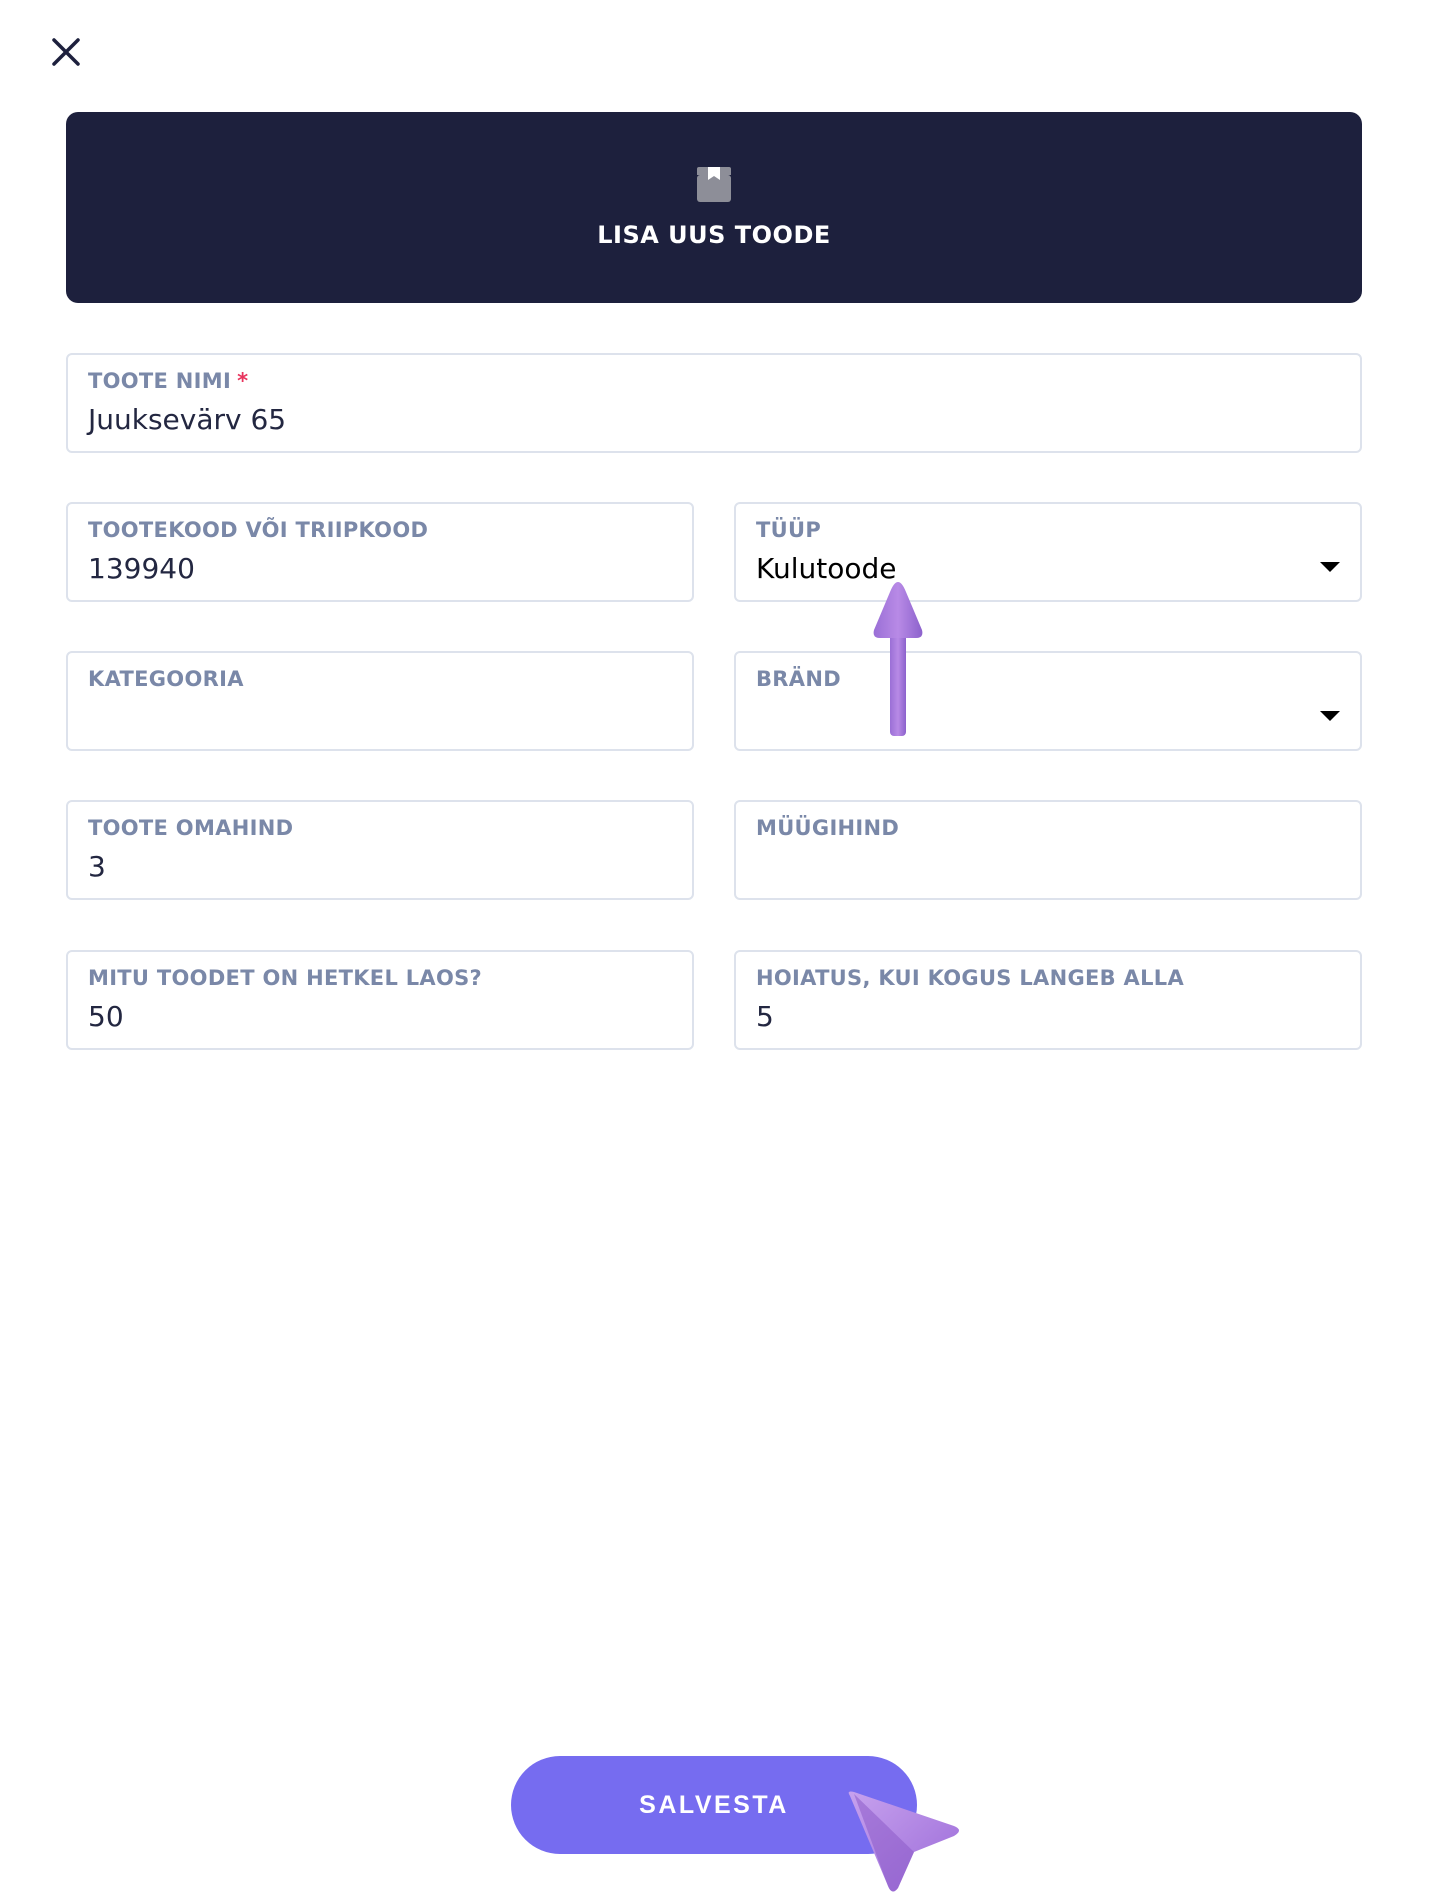 The image size is (1442, 1896). I want to click on cost-price-input: 3, so click(97, 866).